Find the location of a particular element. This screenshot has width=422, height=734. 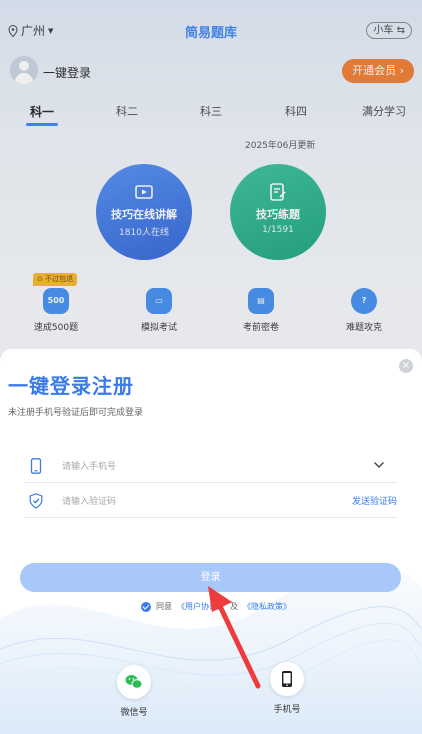

phone-login-label: 手机号 is located at coordinates (287, 710).